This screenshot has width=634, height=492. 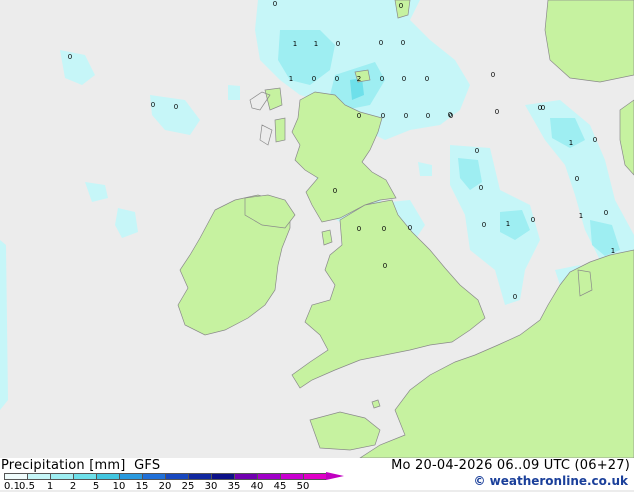 What do you see at coordinates (188, 486) in the screenshot?
I see `scale-tick-label: 25` at bounding box center [188, 486].